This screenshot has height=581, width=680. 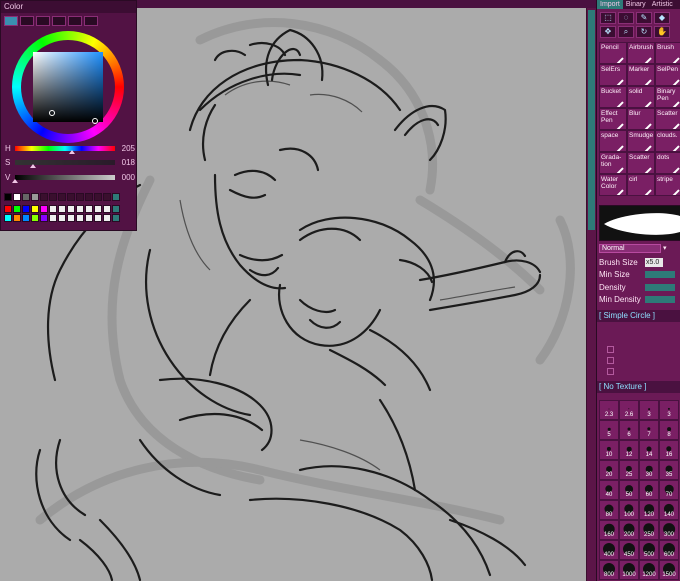 What do you see at coordinates (608, 18) in the screenshot?
I see `select-tool-icon: ⬚` at bounding box center [608, 18].